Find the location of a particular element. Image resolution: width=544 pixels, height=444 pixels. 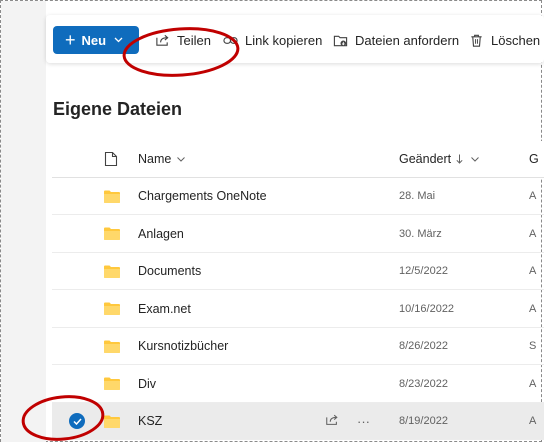

list-item: Anlagen 30. März A is located at coordinates (298, 234).